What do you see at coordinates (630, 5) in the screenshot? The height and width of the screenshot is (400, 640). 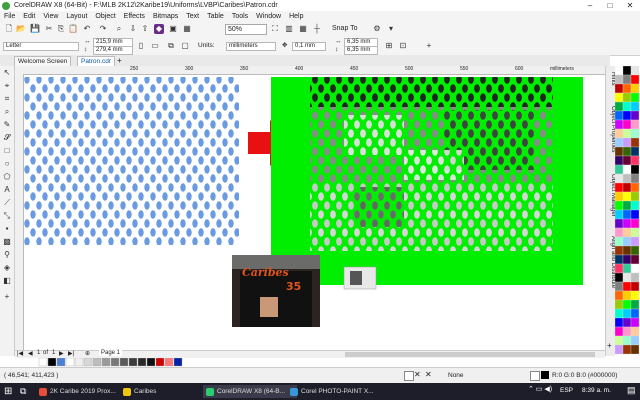 I see `close-button: ✕` at bounding box center [630, 5].